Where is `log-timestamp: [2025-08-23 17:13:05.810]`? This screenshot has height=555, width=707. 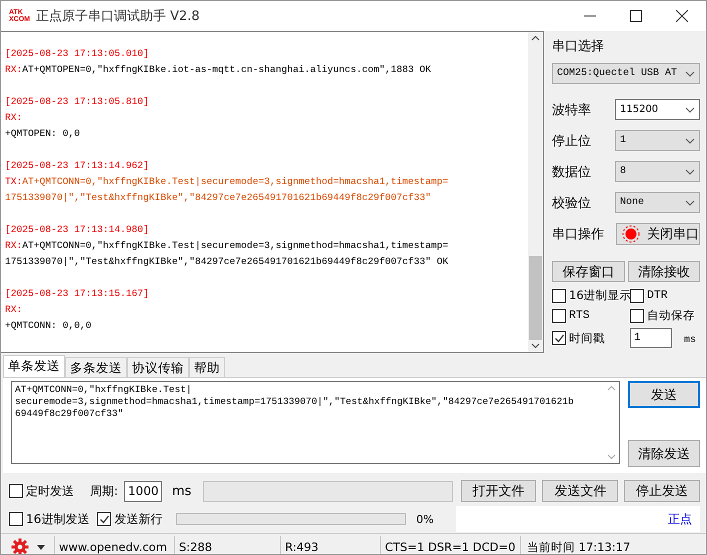
log-timestamp: [2025-08-23 17:13:05.810] is located at coordinates (77, 102).